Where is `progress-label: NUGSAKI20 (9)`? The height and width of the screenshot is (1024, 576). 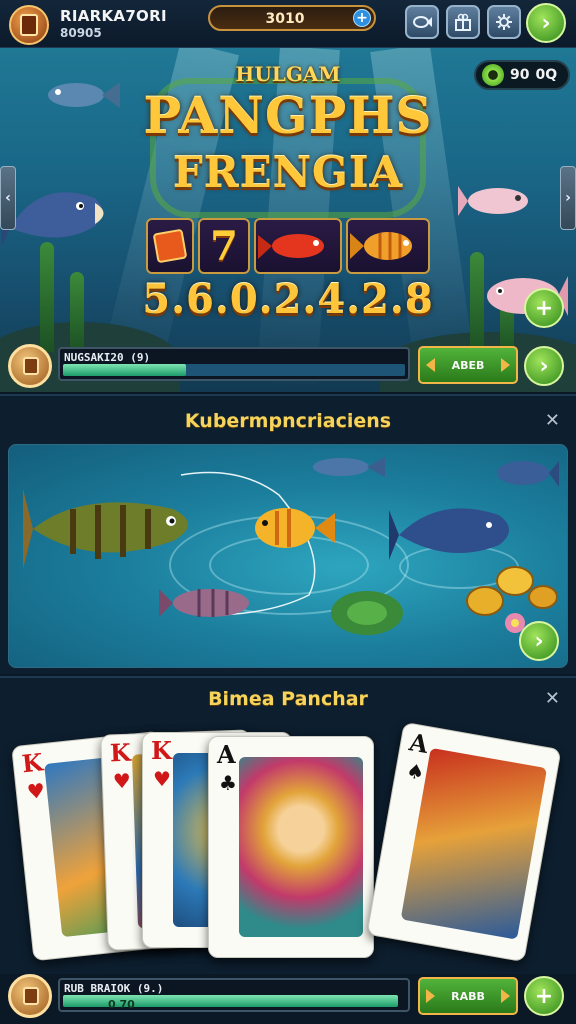
progress-label: NUGSAKI20 (9) is located at coordinates (107, 357).